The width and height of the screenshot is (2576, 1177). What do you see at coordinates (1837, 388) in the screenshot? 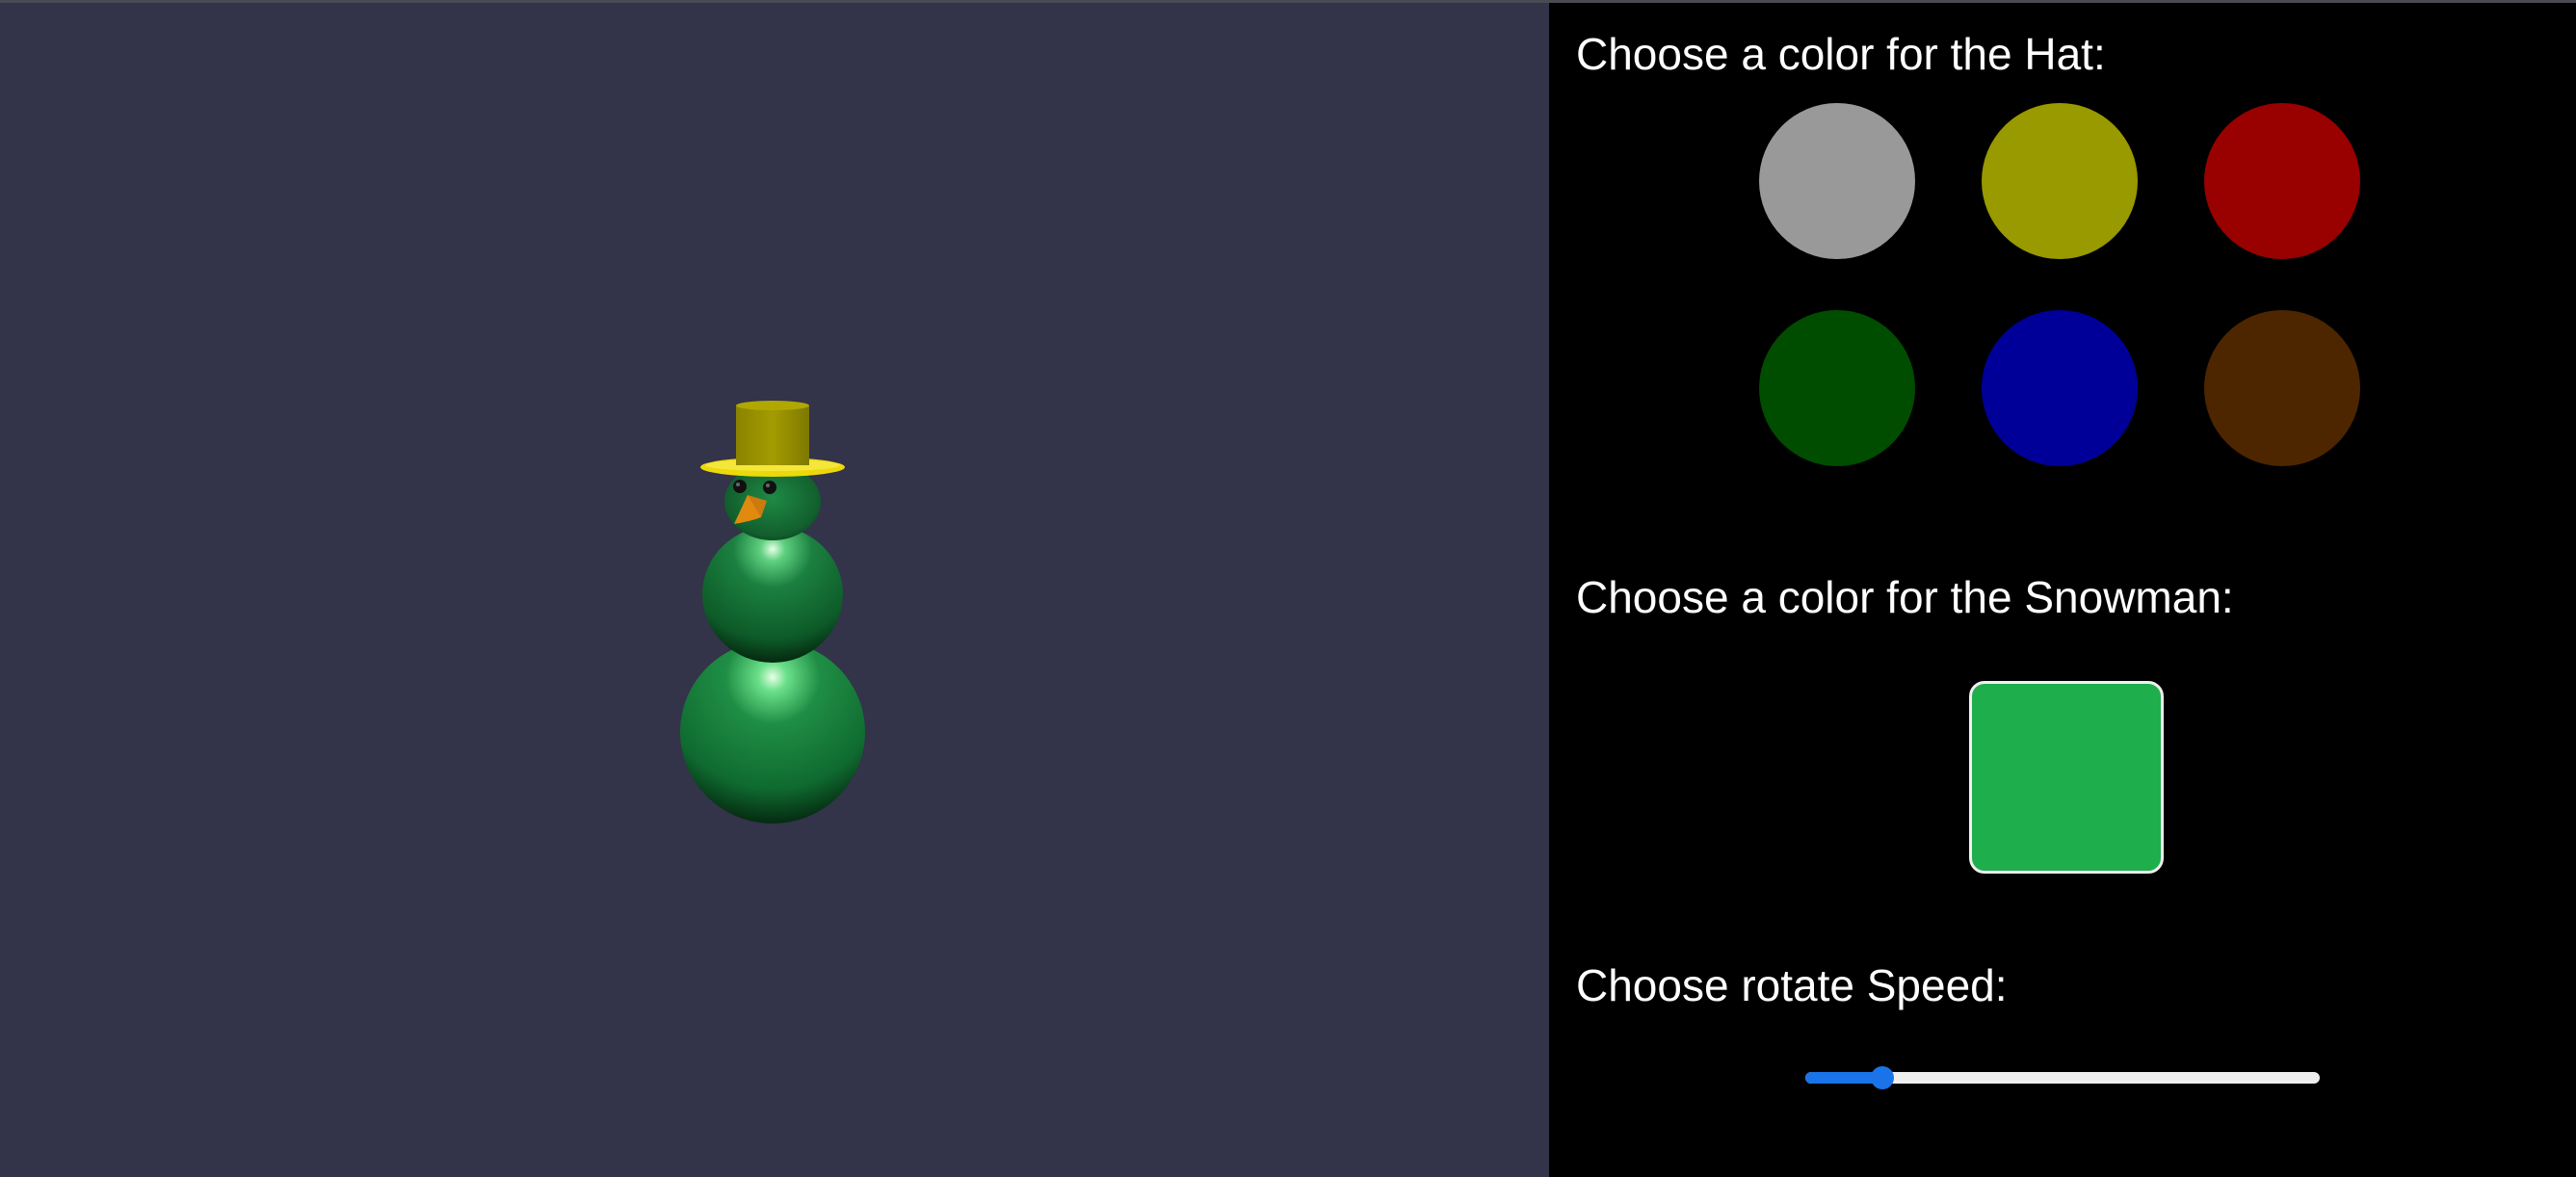
I see `hat-swatch-green` at bounding box center [1837, 388].